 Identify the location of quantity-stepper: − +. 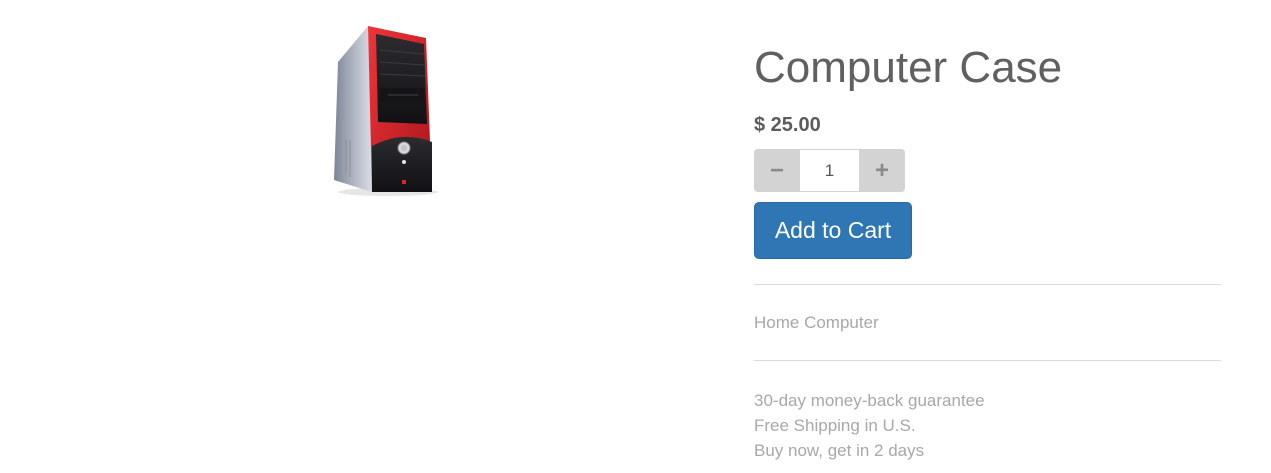
(829, 170).